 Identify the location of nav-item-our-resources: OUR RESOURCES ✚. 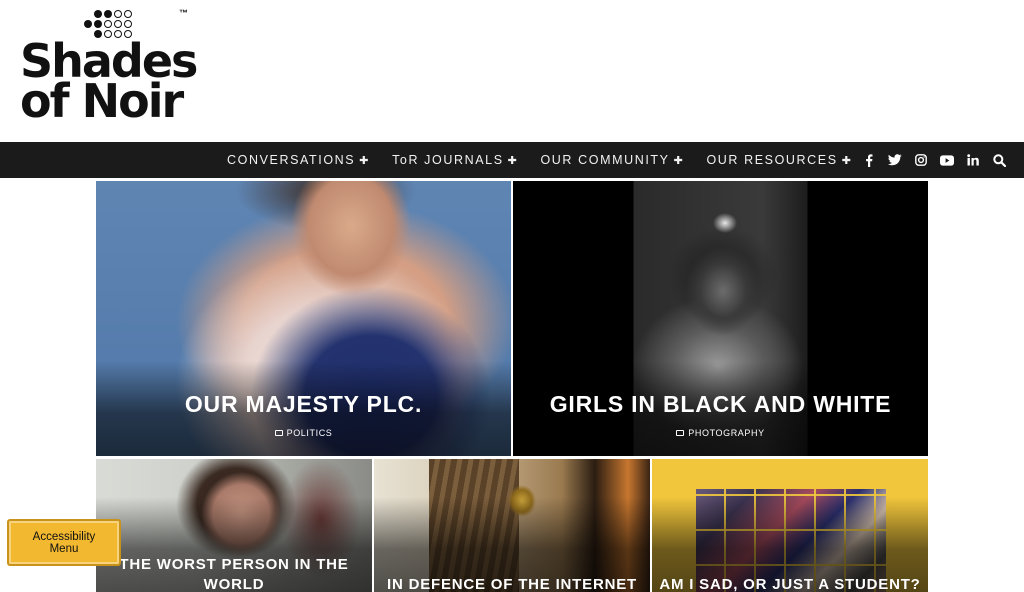
(779, 160).